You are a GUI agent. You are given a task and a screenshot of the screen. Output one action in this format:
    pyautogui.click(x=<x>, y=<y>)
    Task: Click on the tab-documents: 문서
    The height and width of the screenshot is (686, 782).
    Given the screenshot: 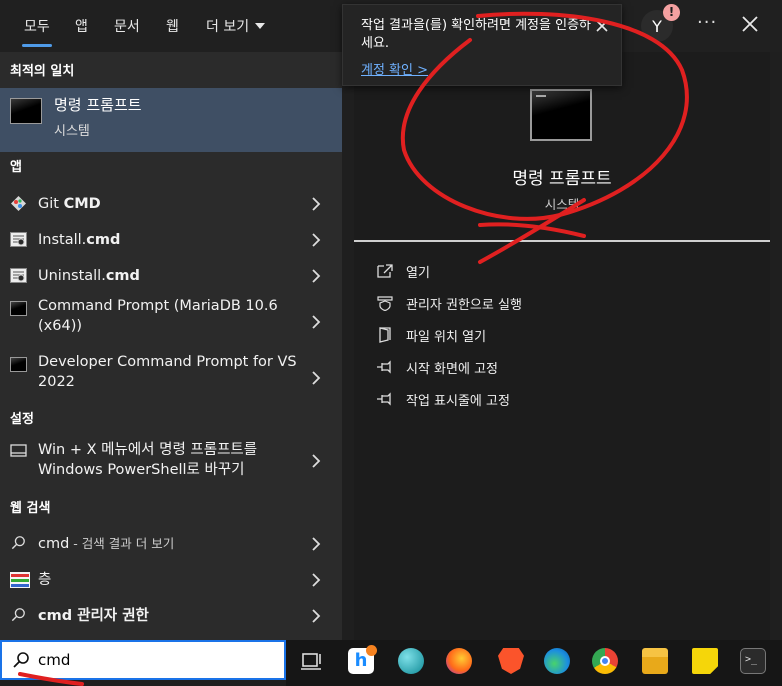 What is the action you would take?
    pyautogui.click(x=127, y=26)
    